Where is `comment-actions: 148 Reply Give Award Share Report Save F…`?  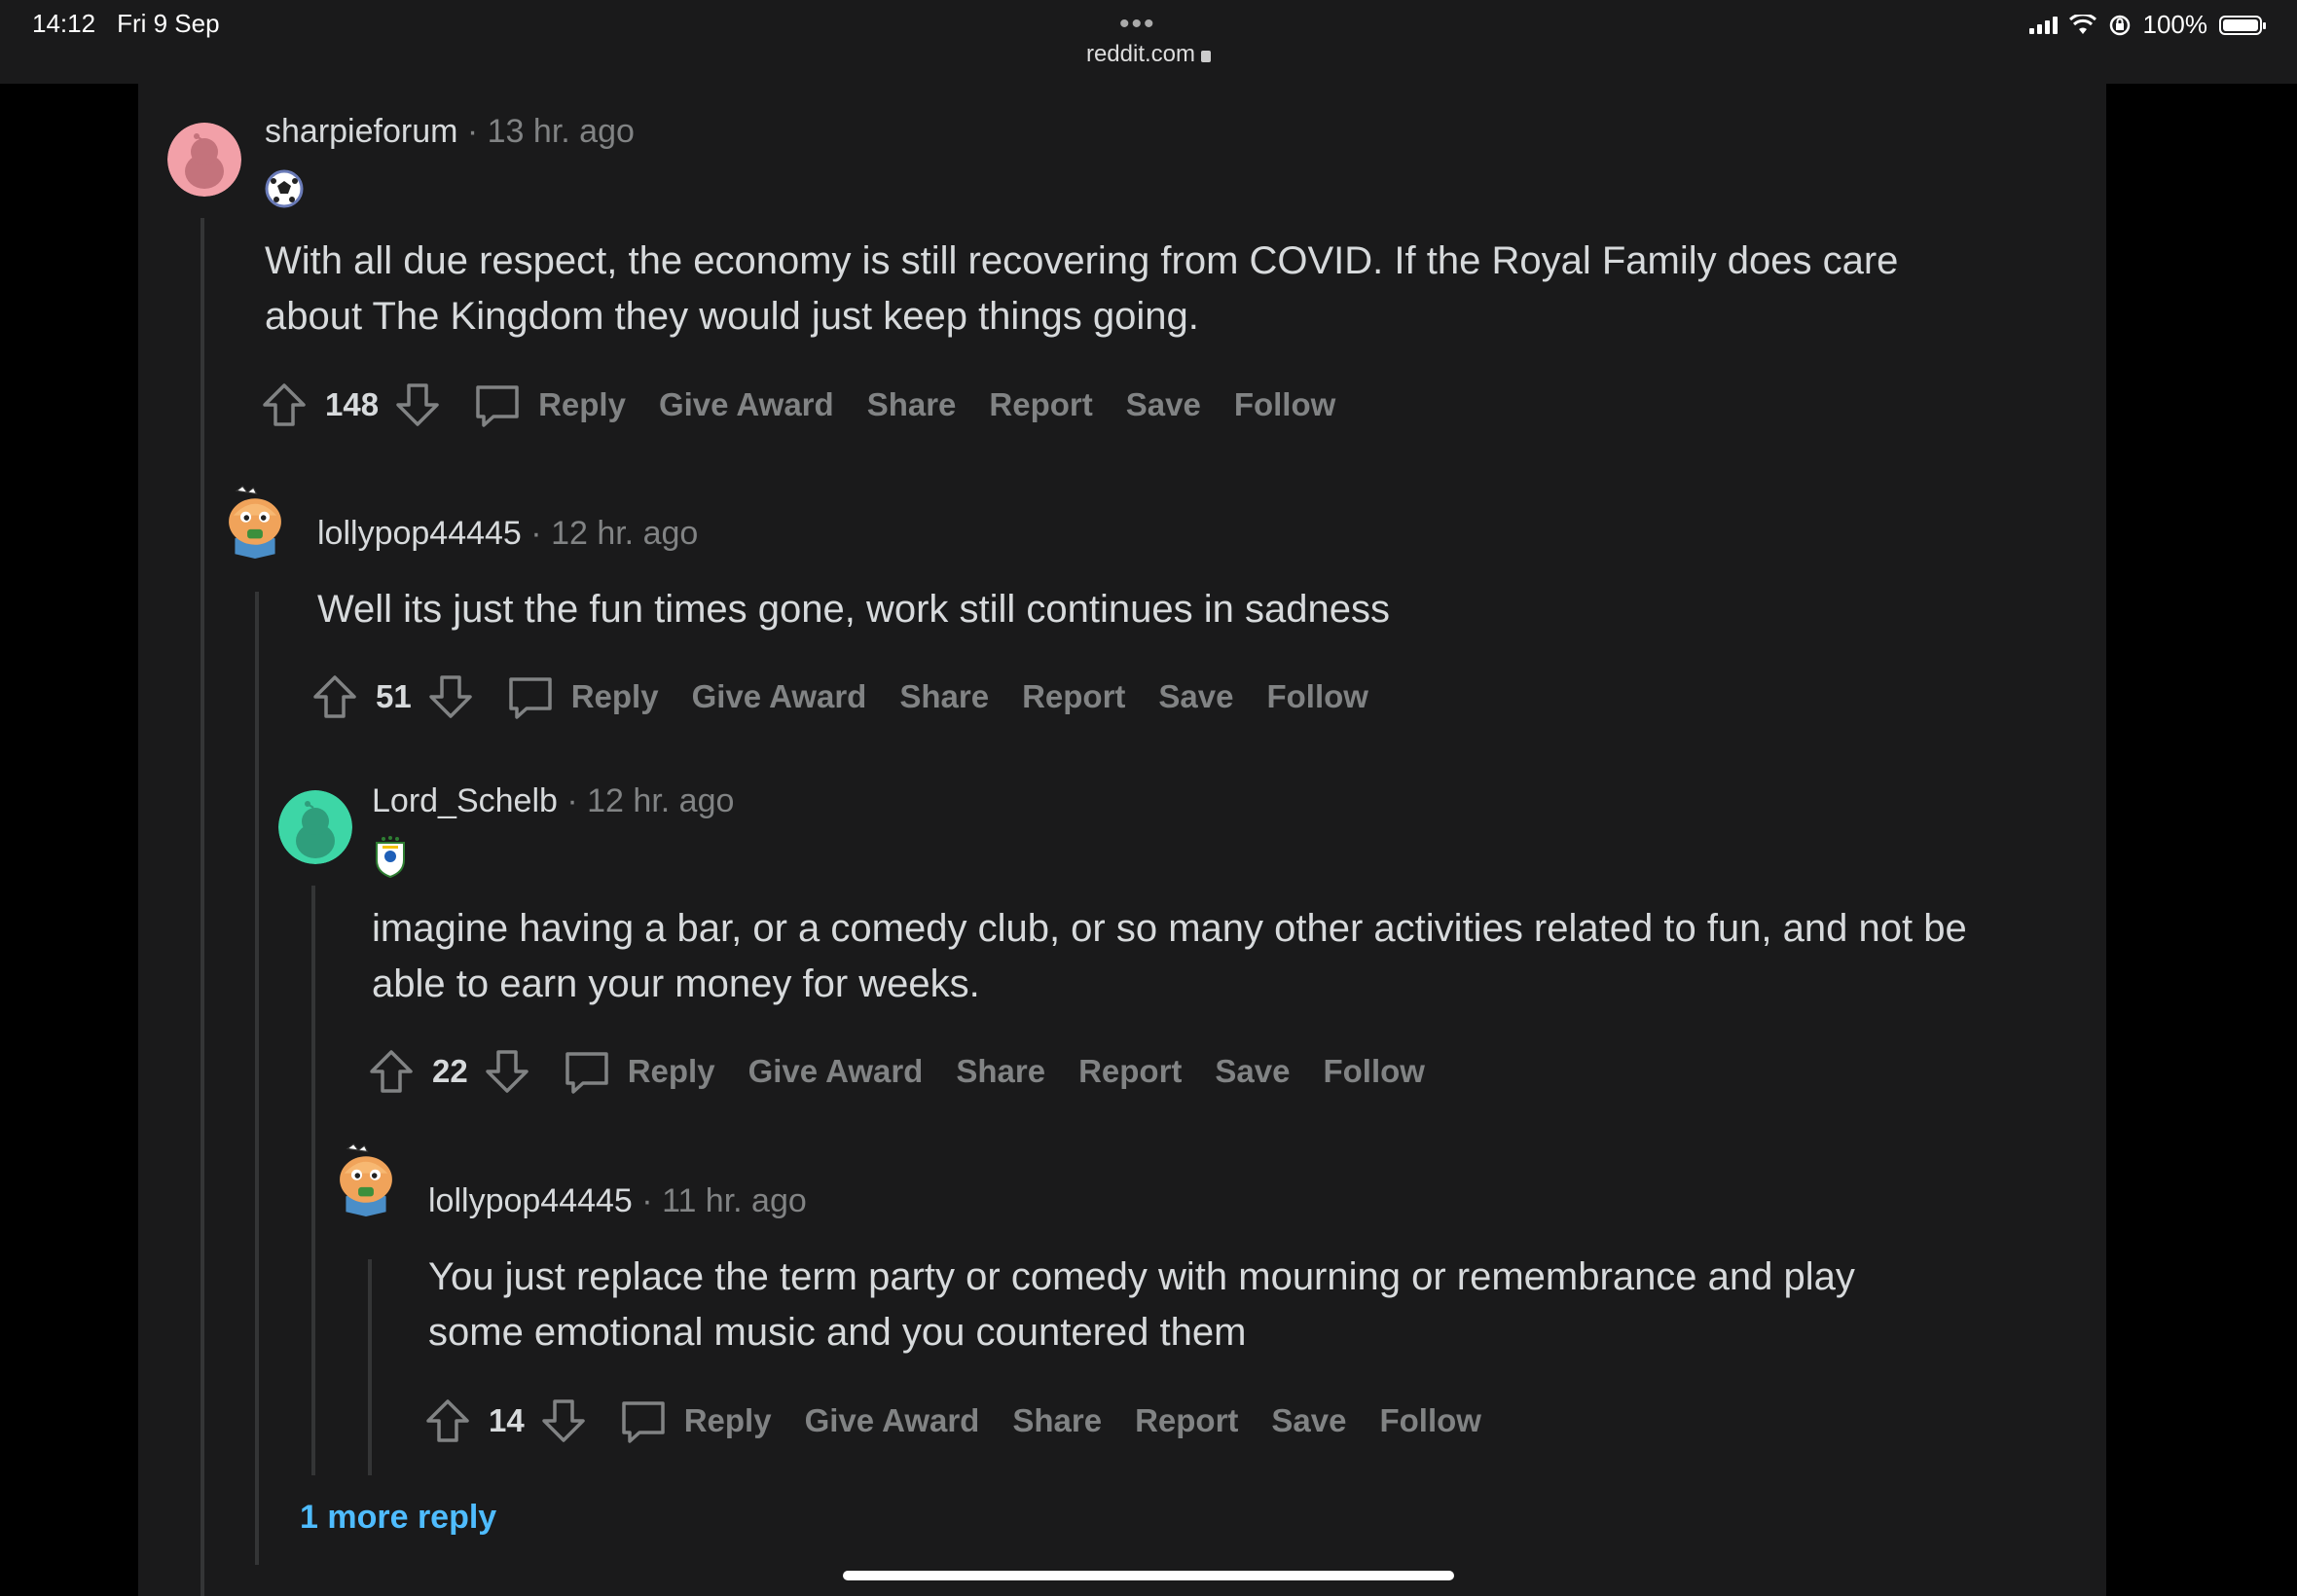
comment-actions: 148 Reply Give Award Share Report Save F… is located at coordinates (813, 405).